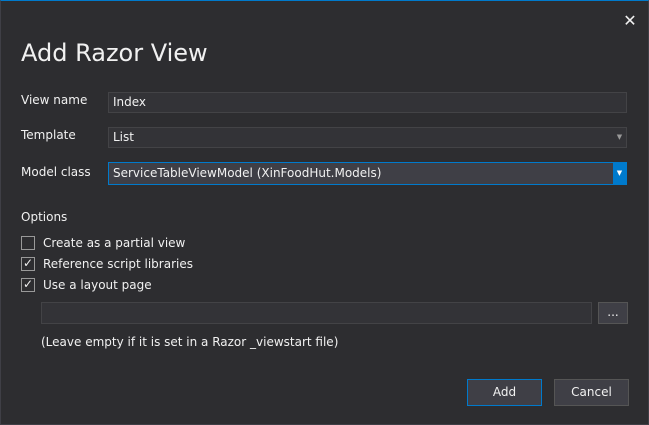 Image resolution: width=649 pixels, height=425 pixels. What do you see at coordinates (591, 392) in the screenshot?
I see `cancel-button: Cancel` at bounding box center [591, 392].